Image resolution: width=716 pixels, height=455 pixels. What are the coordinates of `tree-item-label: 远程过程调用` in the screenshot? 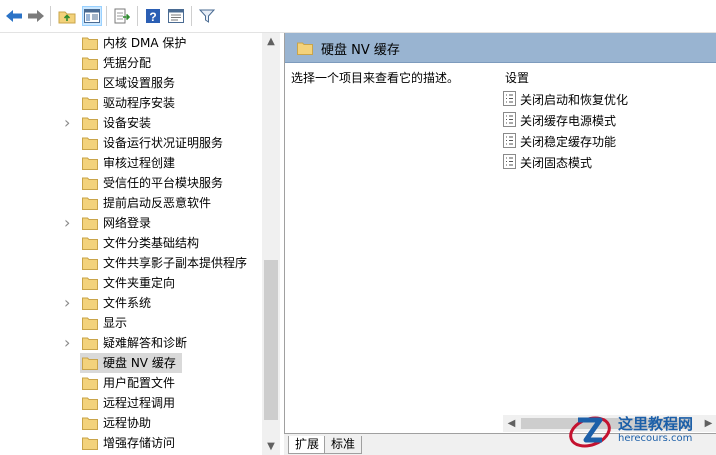 It's located at (139, 403).